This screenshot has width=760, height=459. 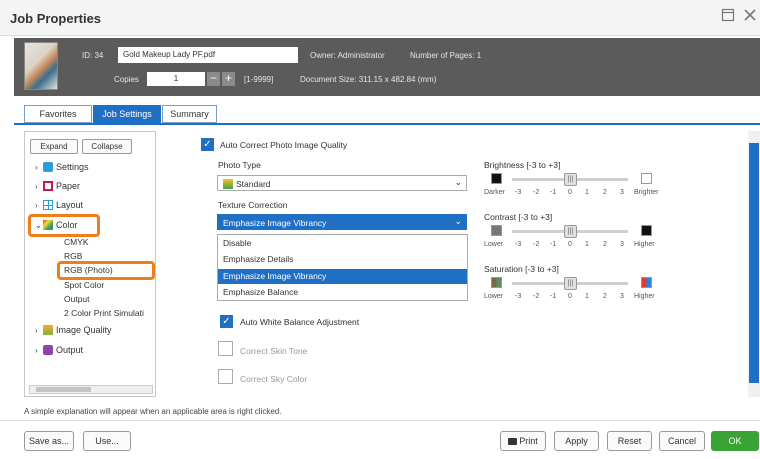 What do you see at coordinates (342, 276) in the screenshot?
I see `option-emphasize-vibrancy: Emphasize Image Vibrancy` at bounding box center [342, 276].